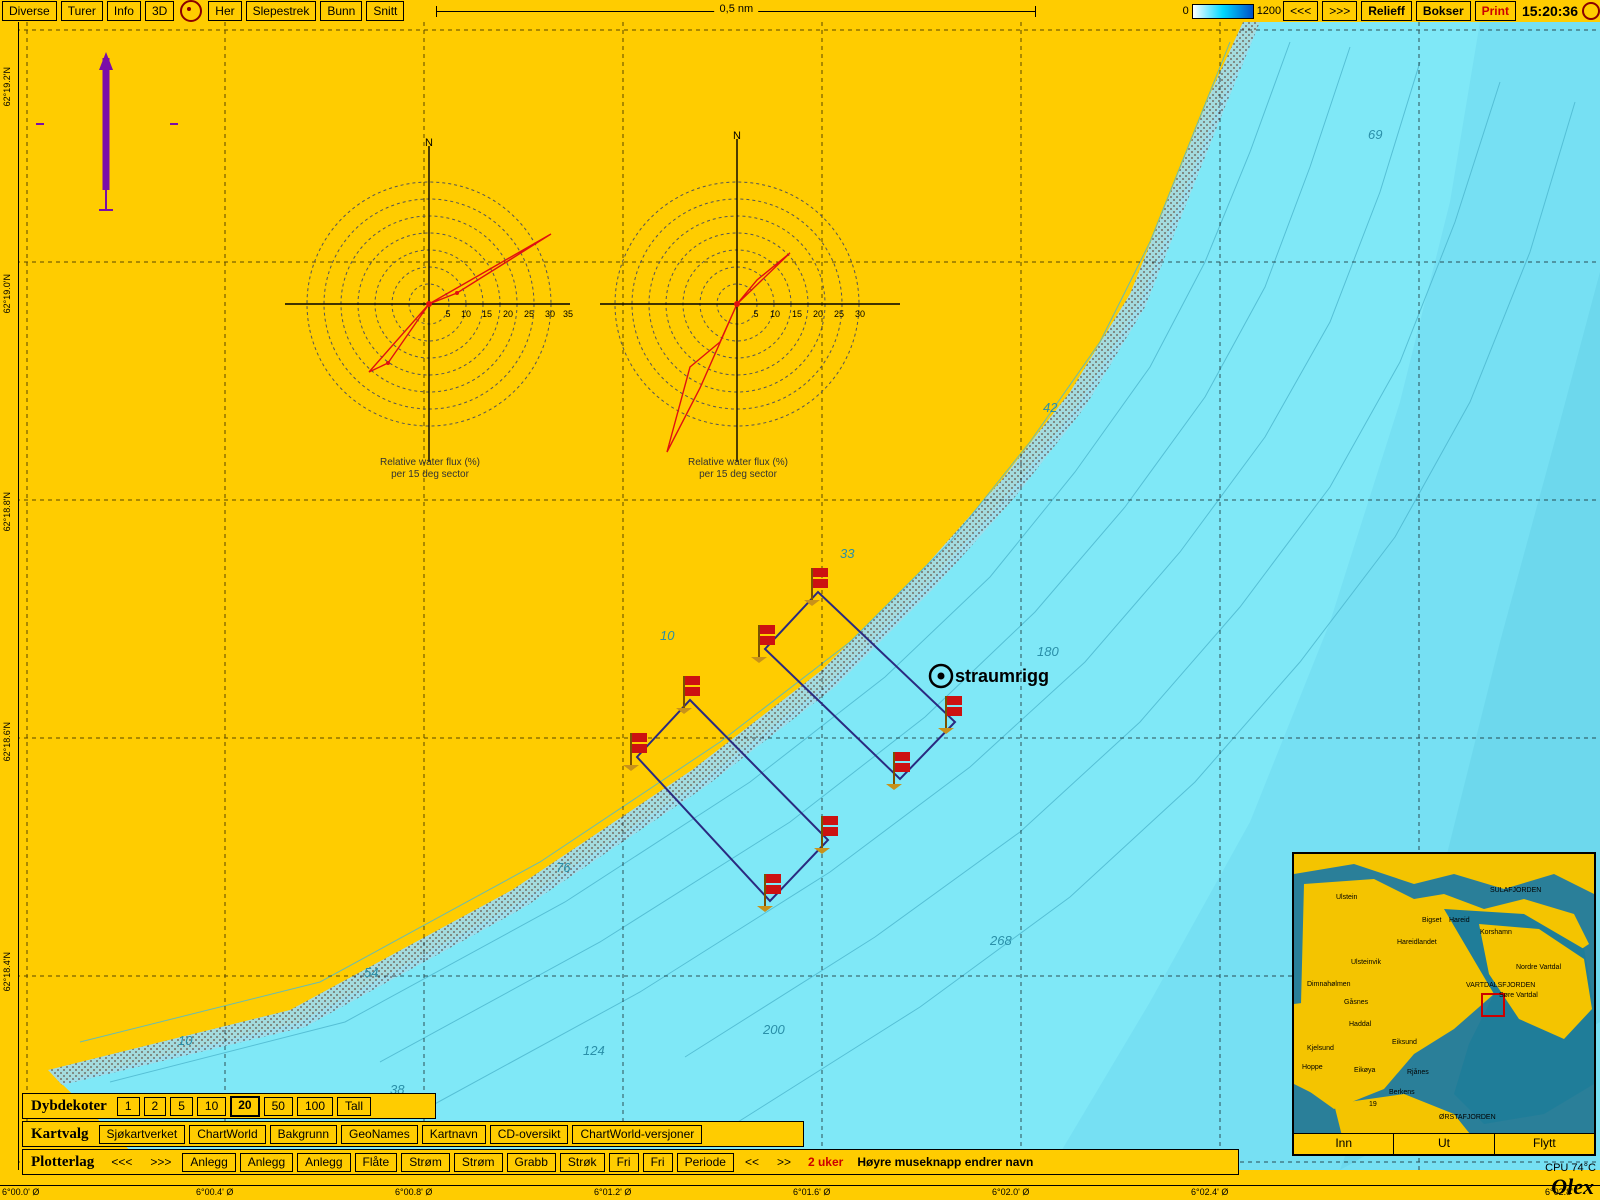  Describe the element at coordinates (1312, 1067) in the screenshot. I see `inset-place-label: Hoppe` at that location.